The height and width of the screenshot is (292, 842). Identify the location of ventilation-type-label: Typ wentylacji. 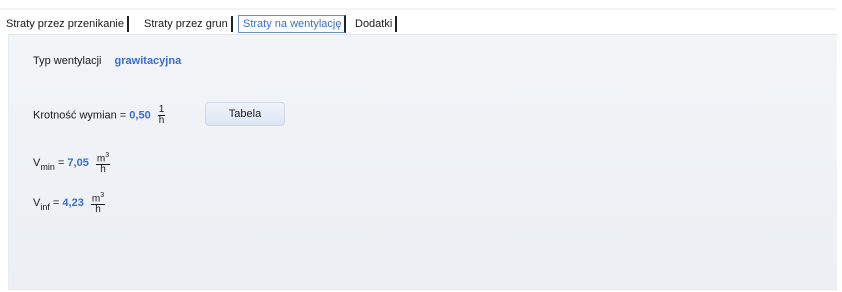
(67, 61).